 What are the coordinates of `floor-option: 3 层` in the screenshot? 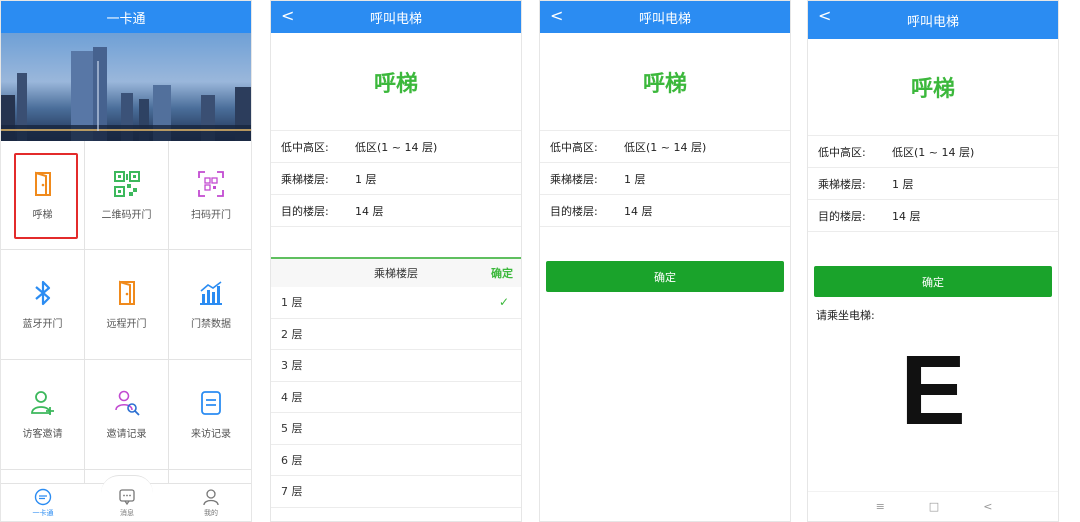 It's located at (396, 366).